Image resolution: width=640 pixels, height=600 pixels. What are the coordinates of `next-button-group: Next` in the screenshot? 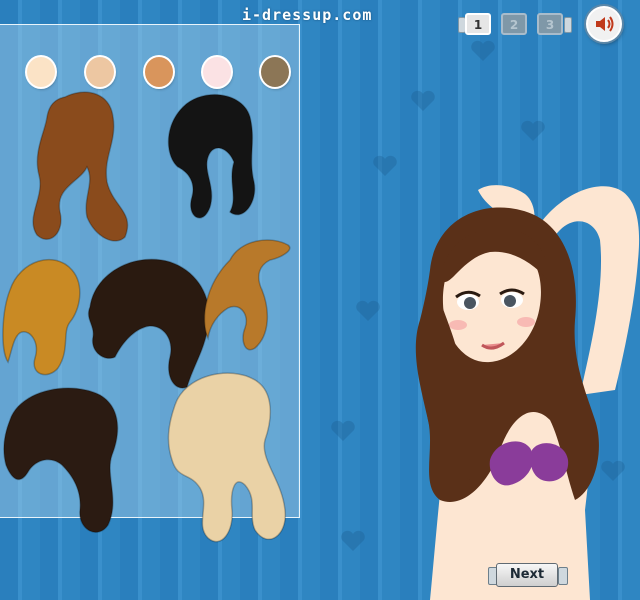 It's located at (528, 575).